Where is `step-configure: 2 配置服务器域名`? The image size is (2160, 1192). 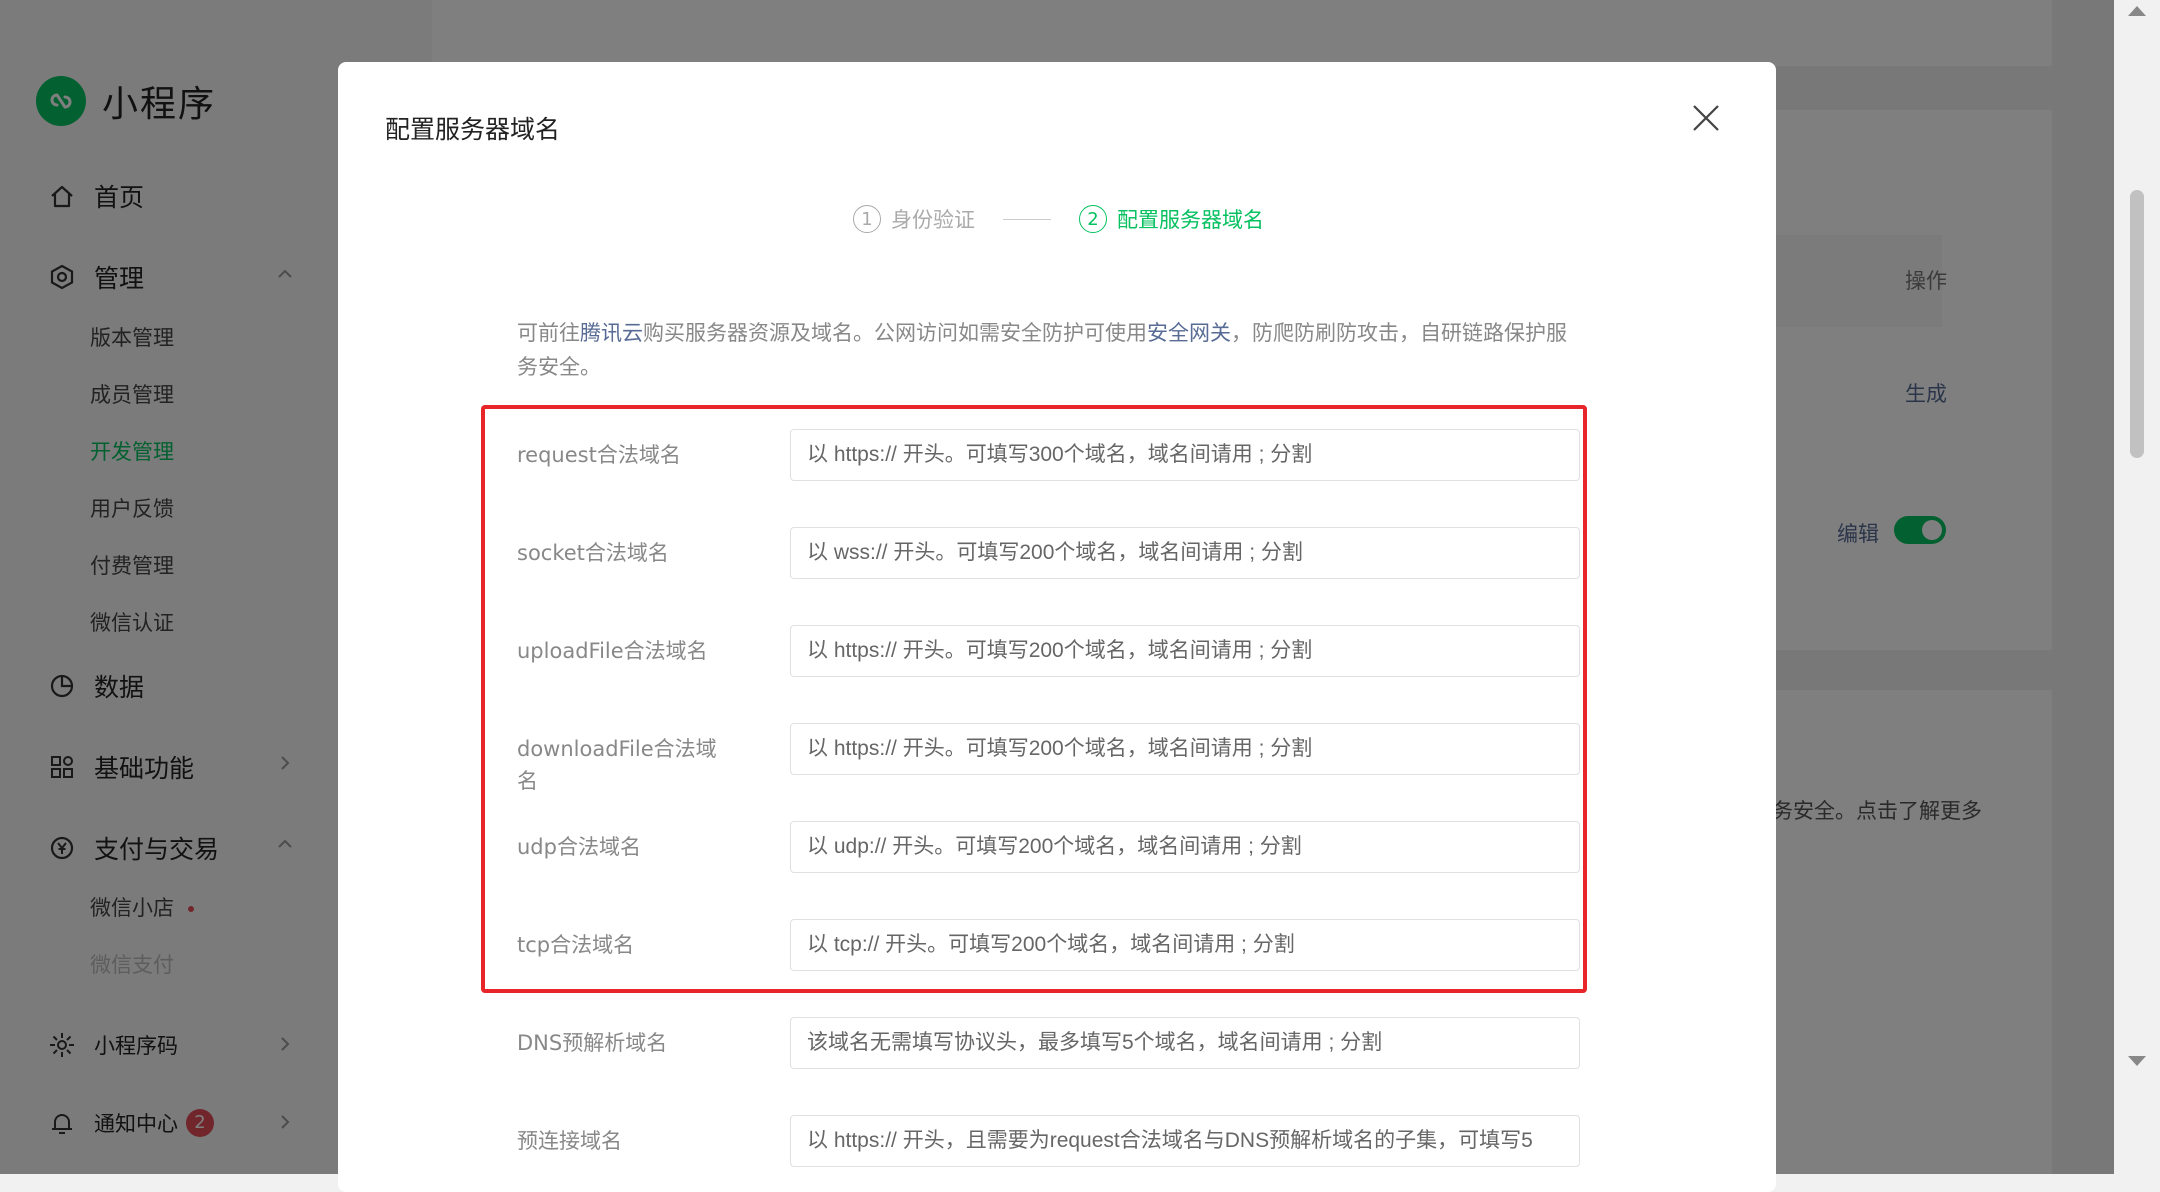
step-configure: 2 配置服务器域名 is located at coordinates (1171, 219).